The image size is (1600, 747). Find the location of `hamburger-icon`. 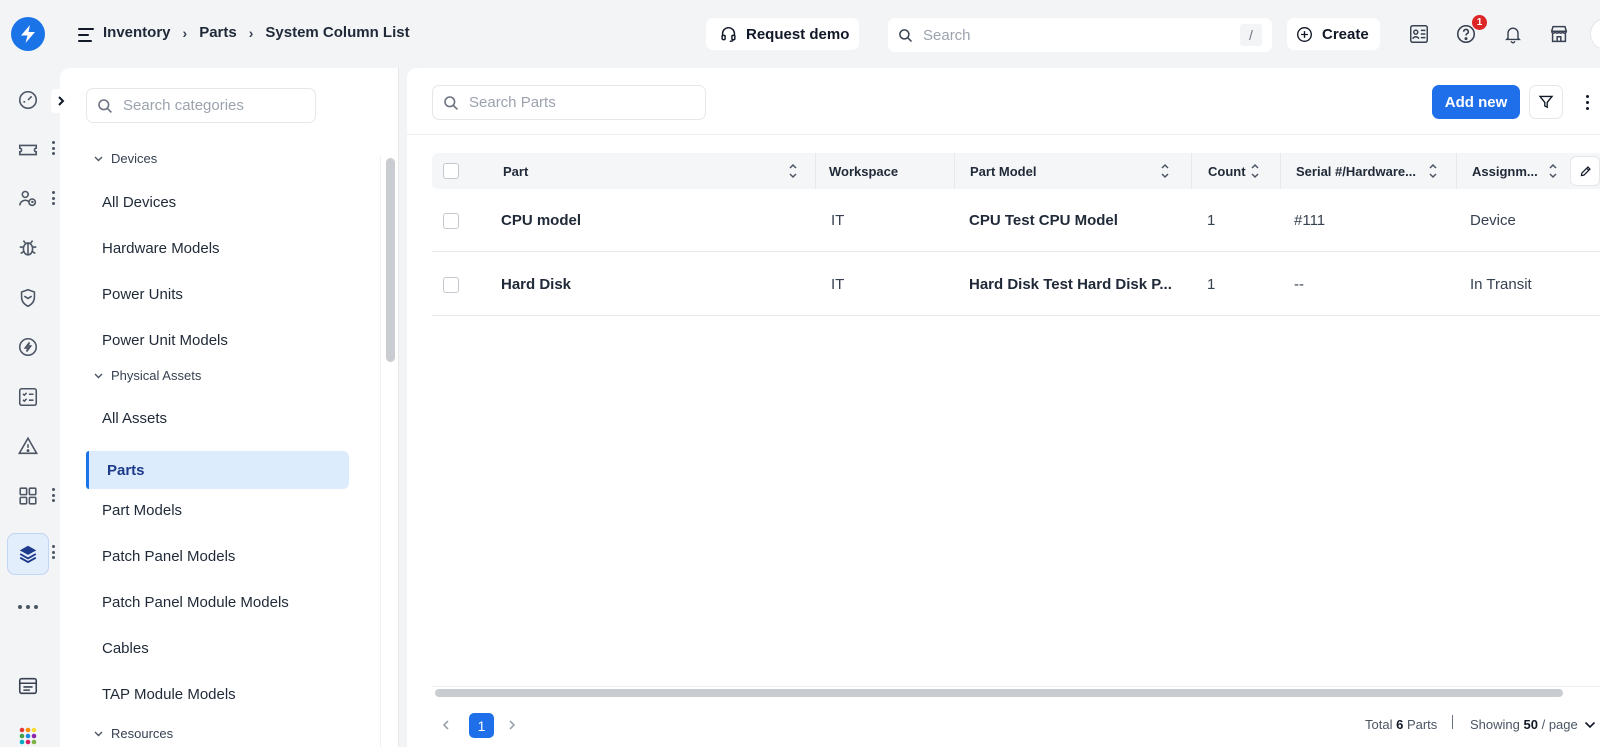

hamburger-icon is located at coordinates (86, 35).